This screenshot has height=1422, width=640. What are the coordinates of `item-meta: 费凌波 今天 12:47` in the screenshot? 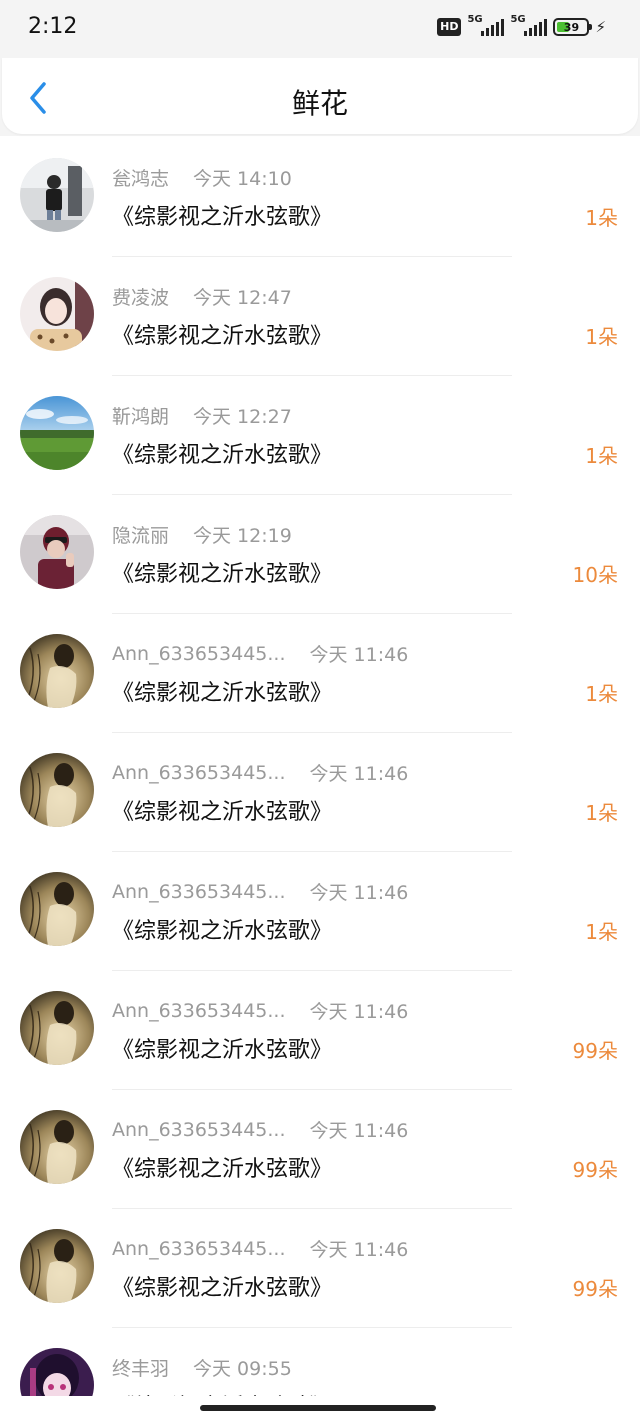 It's located at (202, 296).